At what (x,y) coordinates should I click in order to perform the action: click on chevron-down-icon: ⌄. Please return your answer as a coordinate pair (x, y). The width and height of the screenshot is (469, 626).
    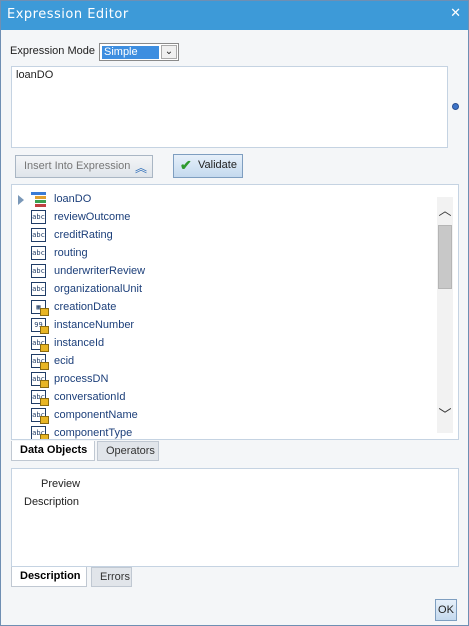
    Looking at the image, I should click on (169, 52).